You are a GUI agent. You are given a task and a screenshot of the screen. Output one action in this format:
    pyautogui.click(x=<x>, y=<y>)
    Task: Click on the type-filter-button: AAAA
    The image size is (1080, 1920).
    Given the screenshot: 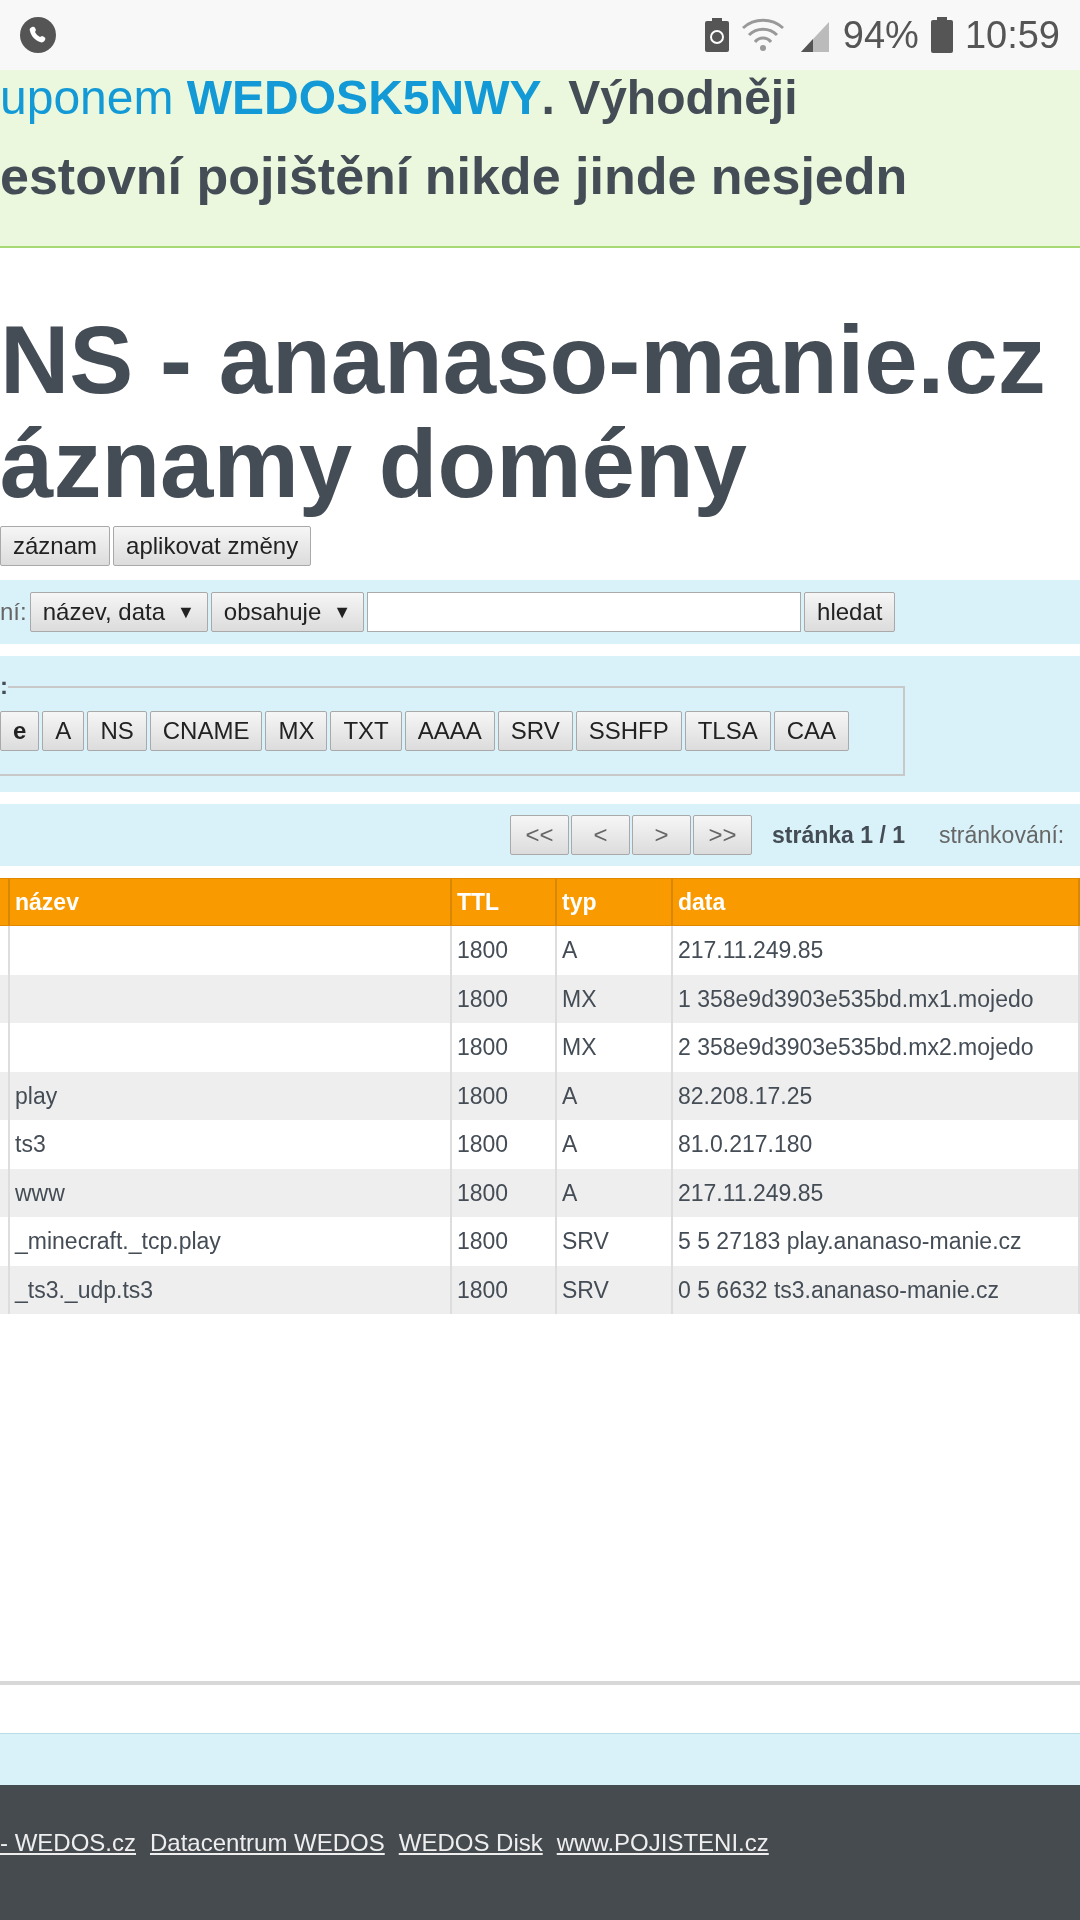 What is the action you would take?
    pyautogui.click(x=449, y=731)
    